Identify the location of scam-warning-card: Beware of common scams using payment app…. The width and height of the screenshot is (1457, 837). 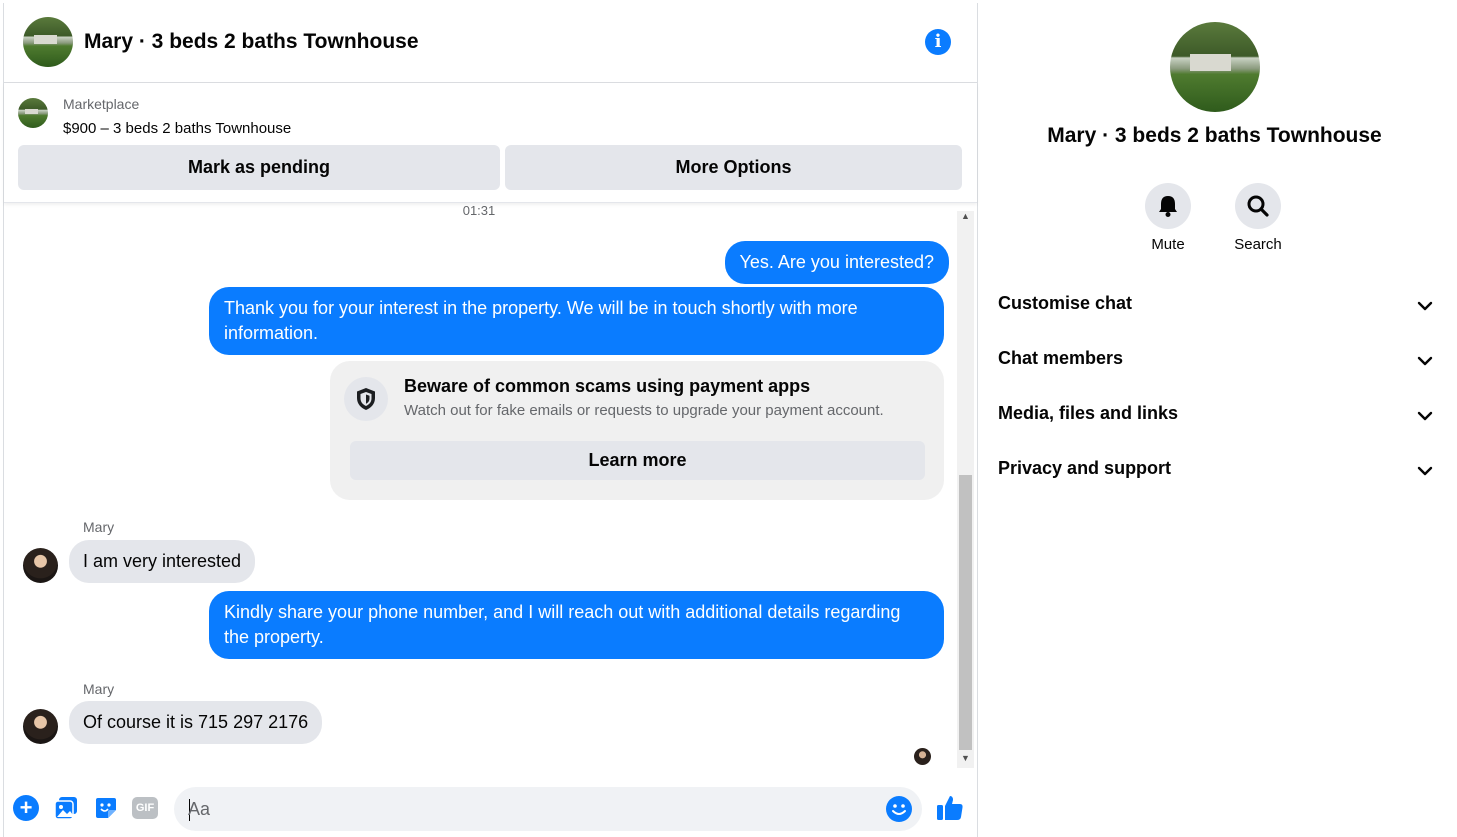
(637, 430).